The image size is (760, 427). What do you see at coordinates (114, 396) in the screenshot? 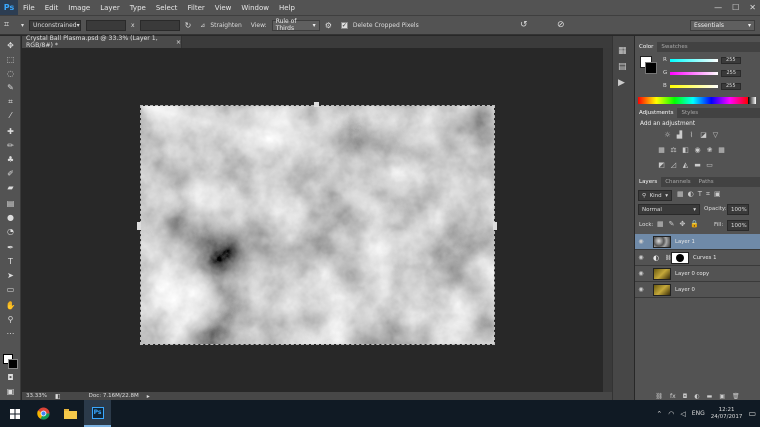
I see `doc-info: Doc: 7.16M/22.8M` at bounding box center [114, 396].